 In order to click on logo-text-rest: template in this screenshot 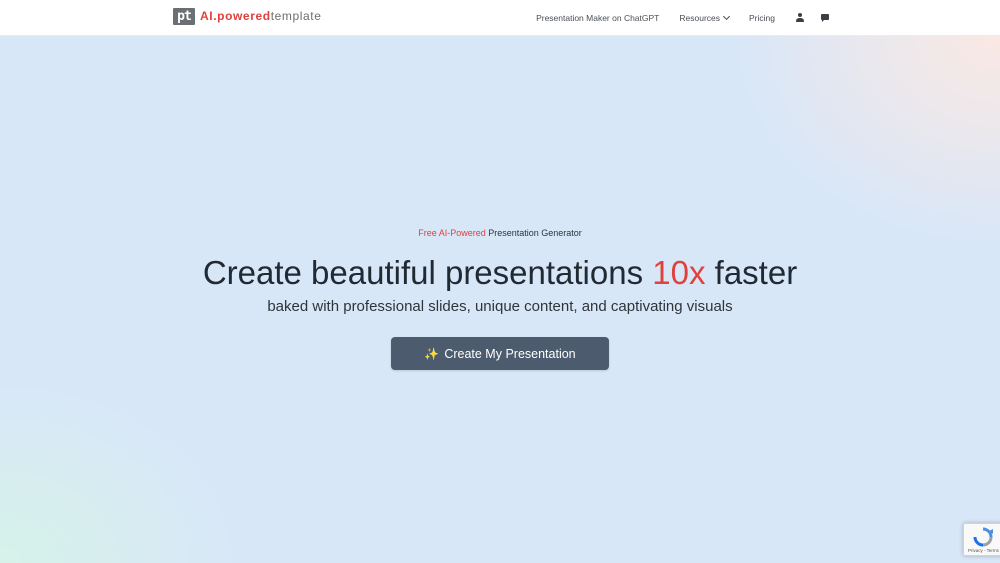, I will do `click(296, 16)`.